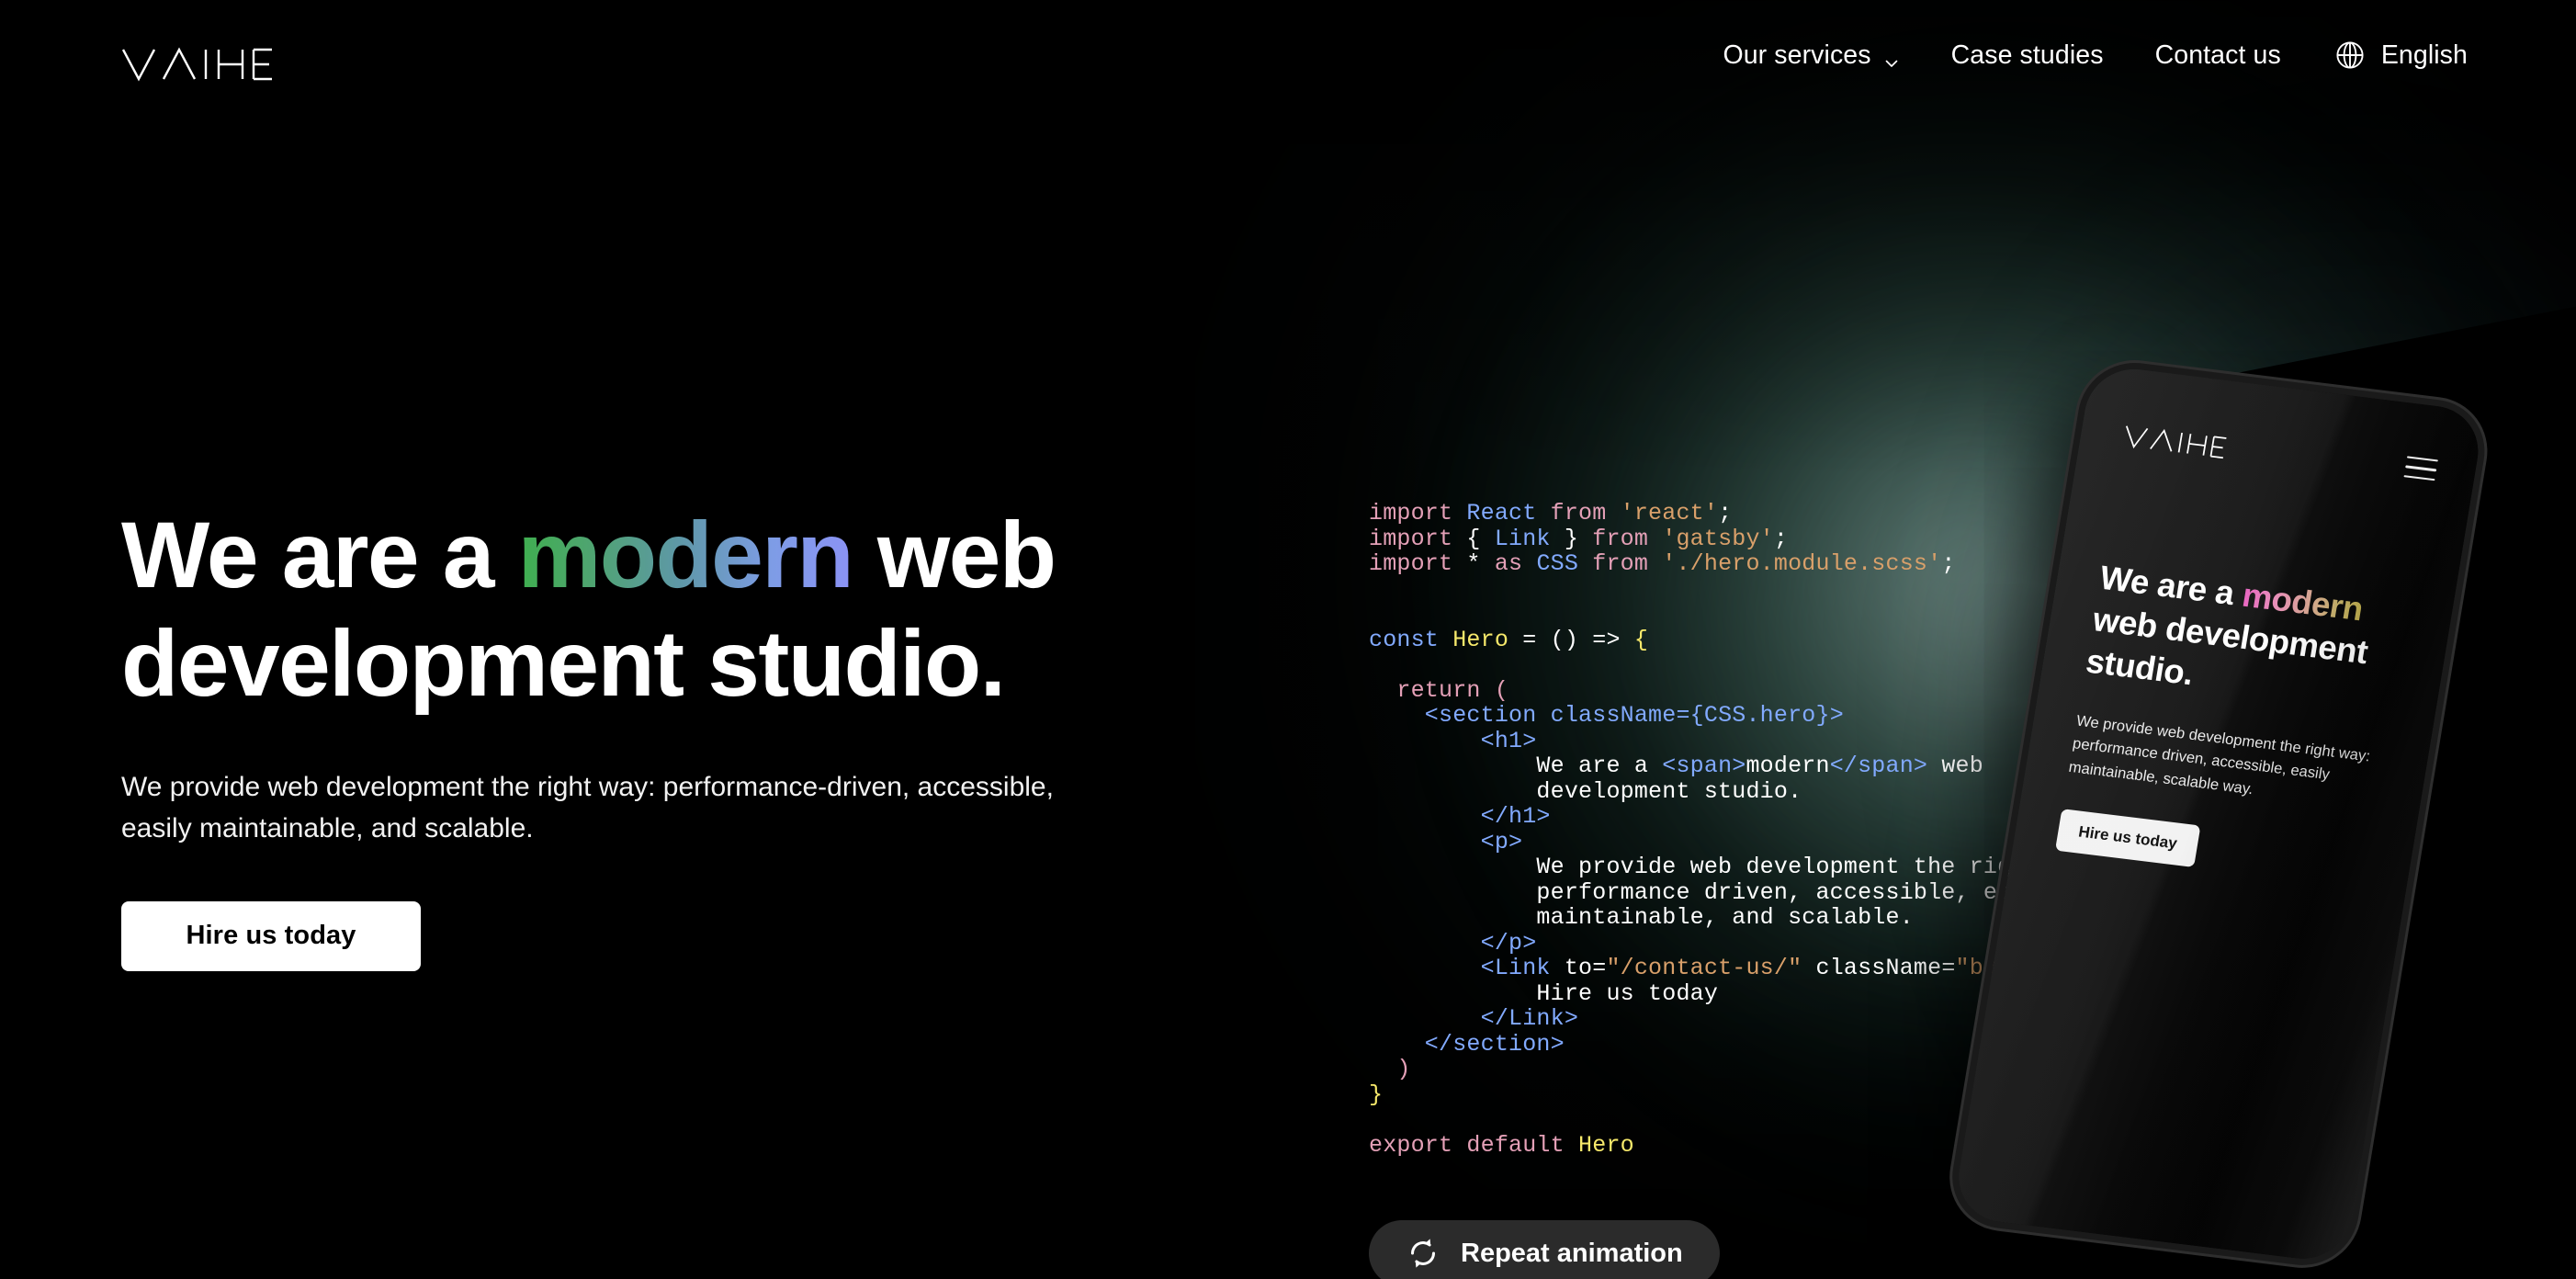  Describe the element at coordinates (1550, 639) in the screenshot. I see `code-token: = ()` at that location.